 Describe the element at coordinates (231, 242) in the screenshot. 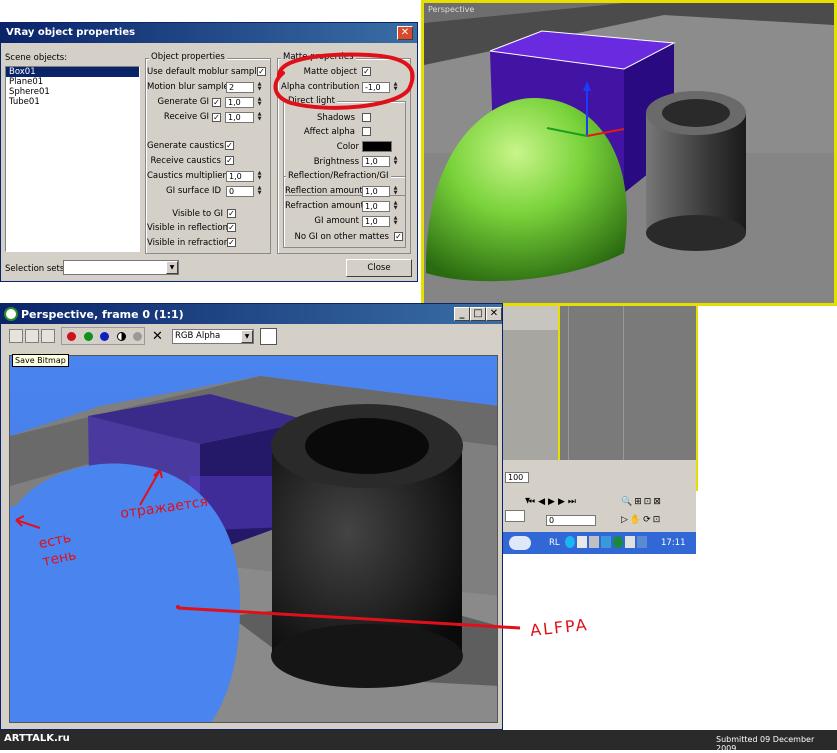

I see `visible-in-refractions-checkbox: ✓` at that location.